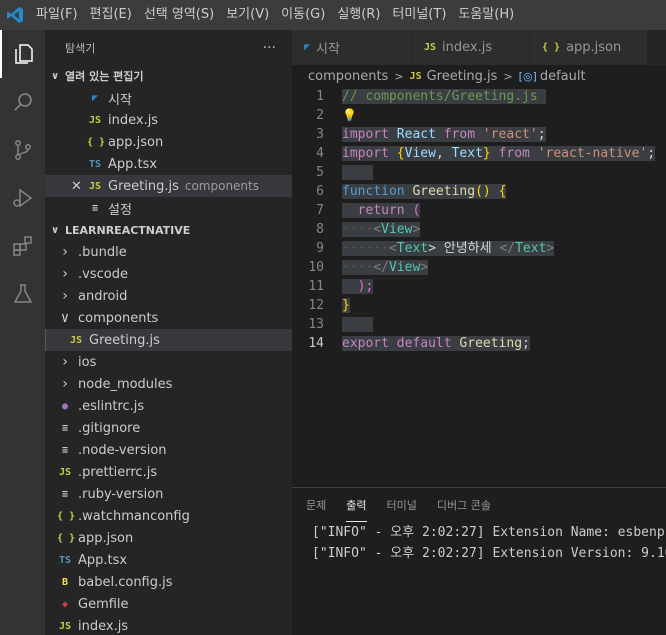 Image resolution: width=666 pixels, height=635 pixels. Describe the element at coordinates (168, 164) in the screenshot. I see `open-editor-item: TS App.tsx` at that location.